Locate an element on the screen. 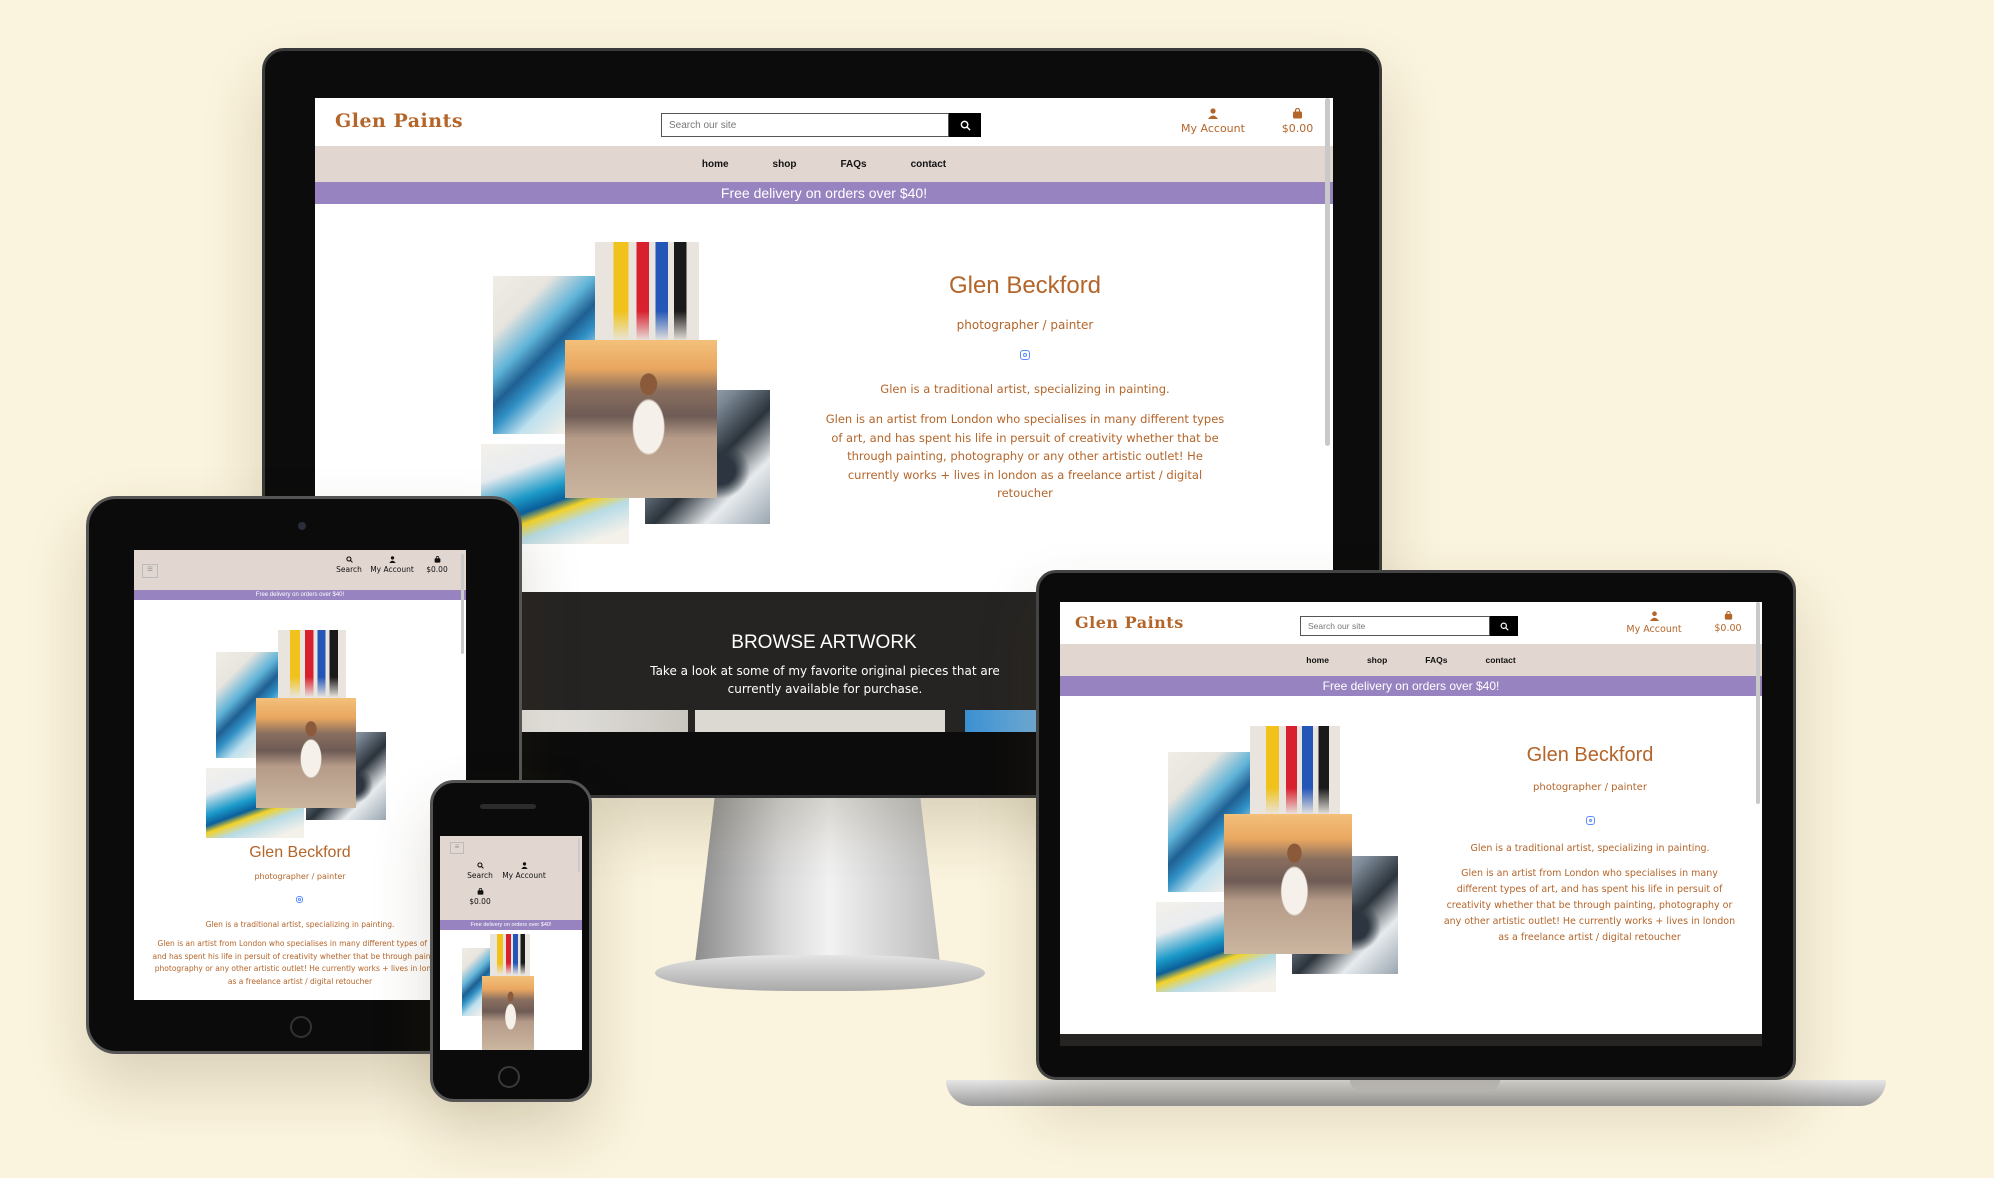 The height and width of the screenshot is (1178, 1994). laptop-notch is located at coordinates (1425, 1085).